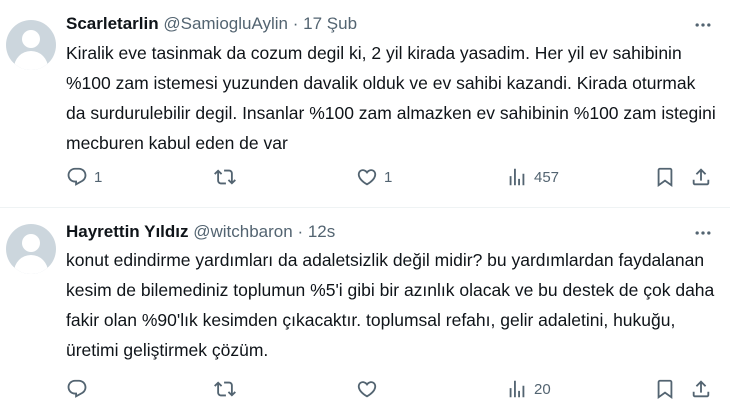 This screenshot has height=420, width=730. I want to click on tweet-timestamp: 17 Şub, so click(330, 23).